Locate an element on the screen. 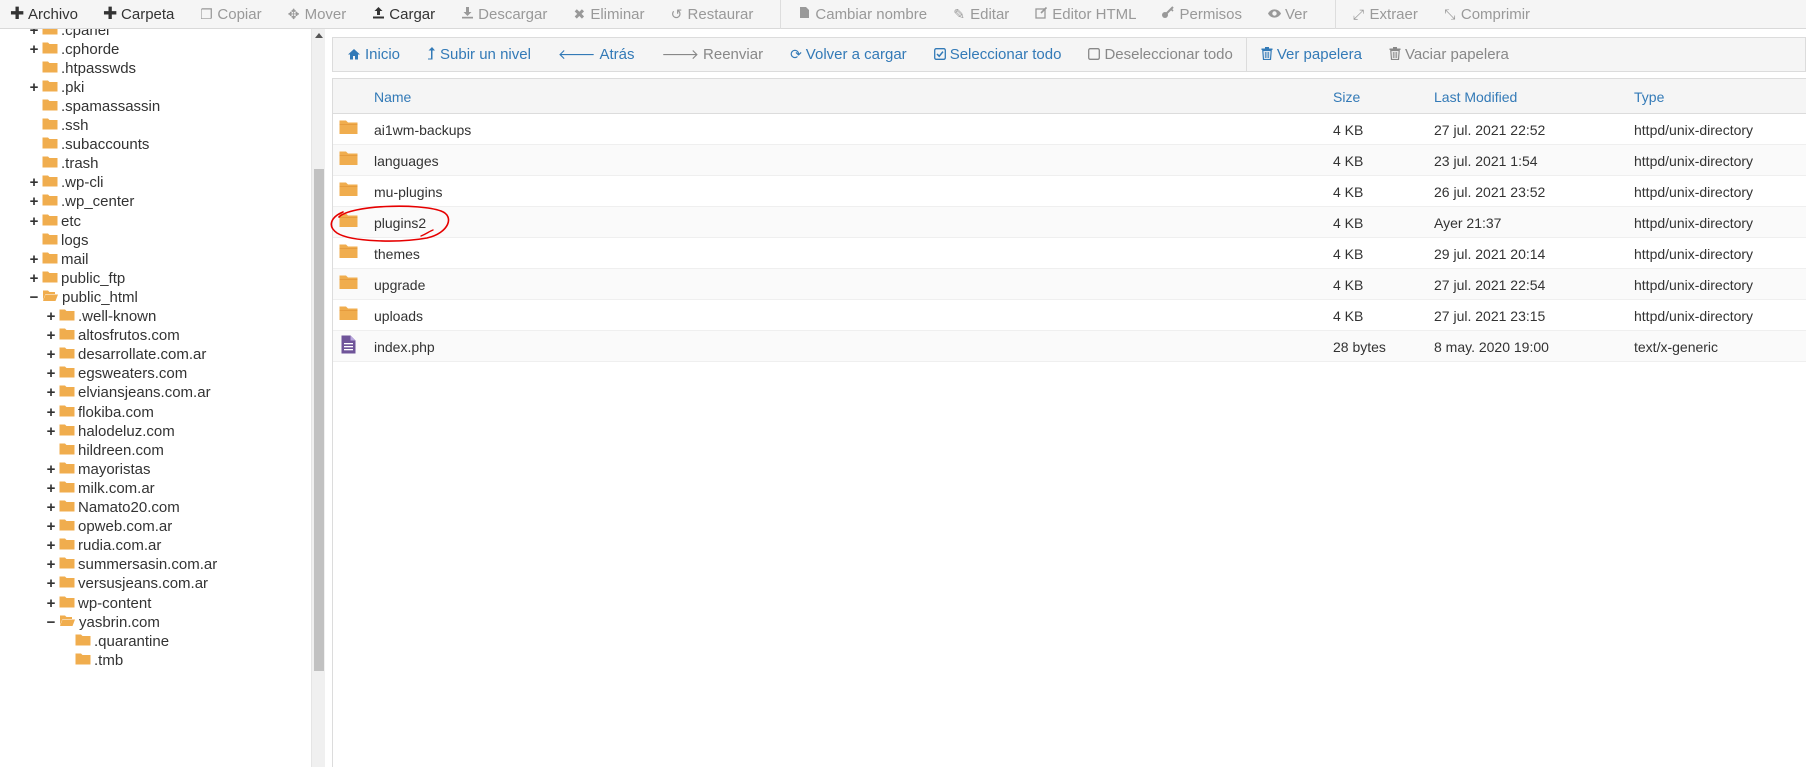 The height and width of the screenshot is (767, 1806). home-icon is located at coordinates (354, 55).